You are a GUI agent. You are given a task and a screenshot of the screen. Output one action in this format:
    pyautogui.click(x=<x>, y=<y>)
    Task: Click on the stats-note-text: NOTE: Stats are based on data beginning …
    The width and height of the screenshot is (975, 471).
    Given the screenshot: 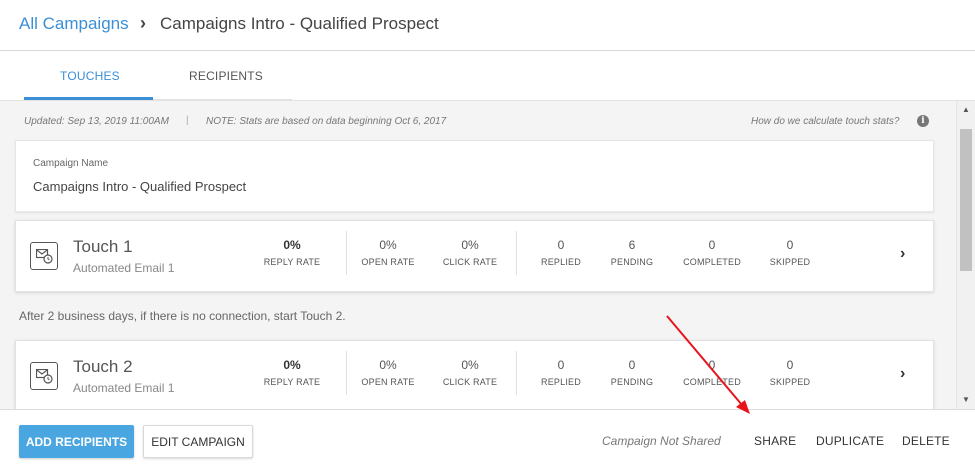 What is the action you would take?
    pyautogui.click(x=326, y=121)
    